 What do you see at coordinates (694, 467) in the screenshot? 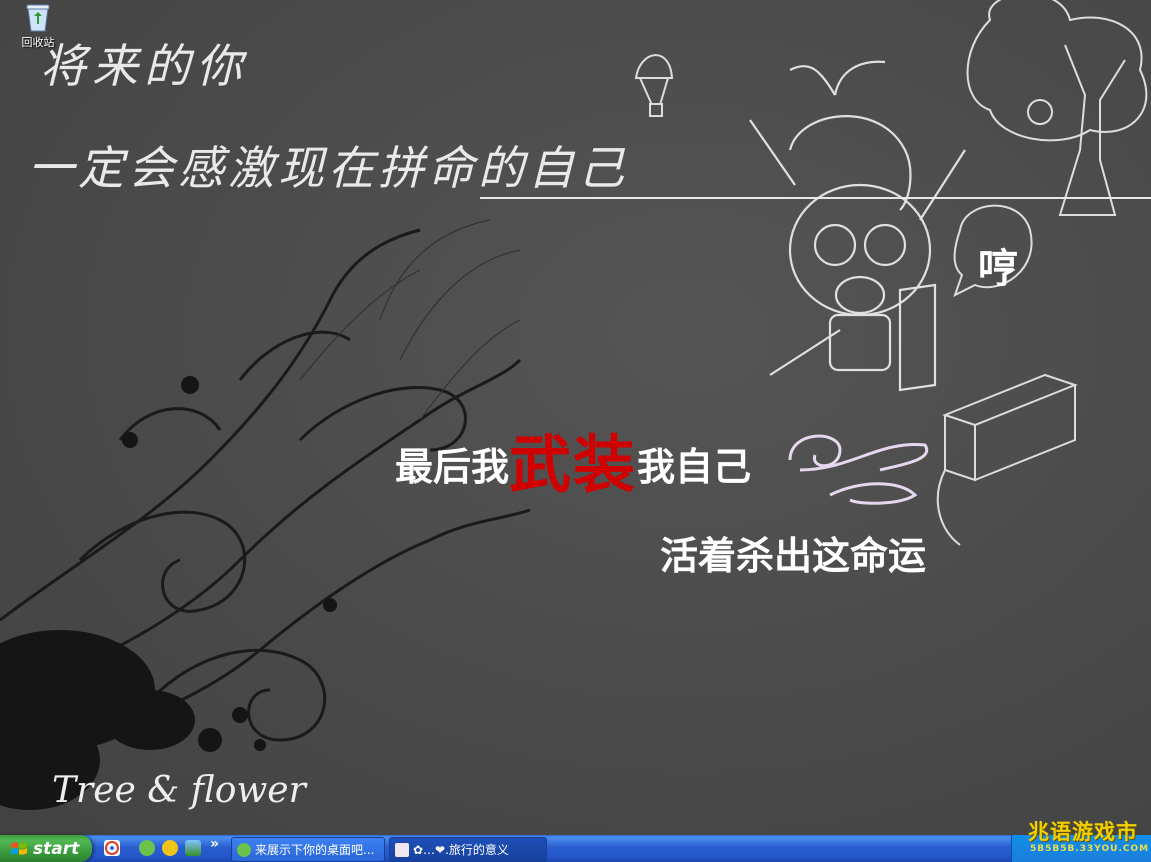
I see `slogan-part2: 我自己` at bounding box center [694, 467].